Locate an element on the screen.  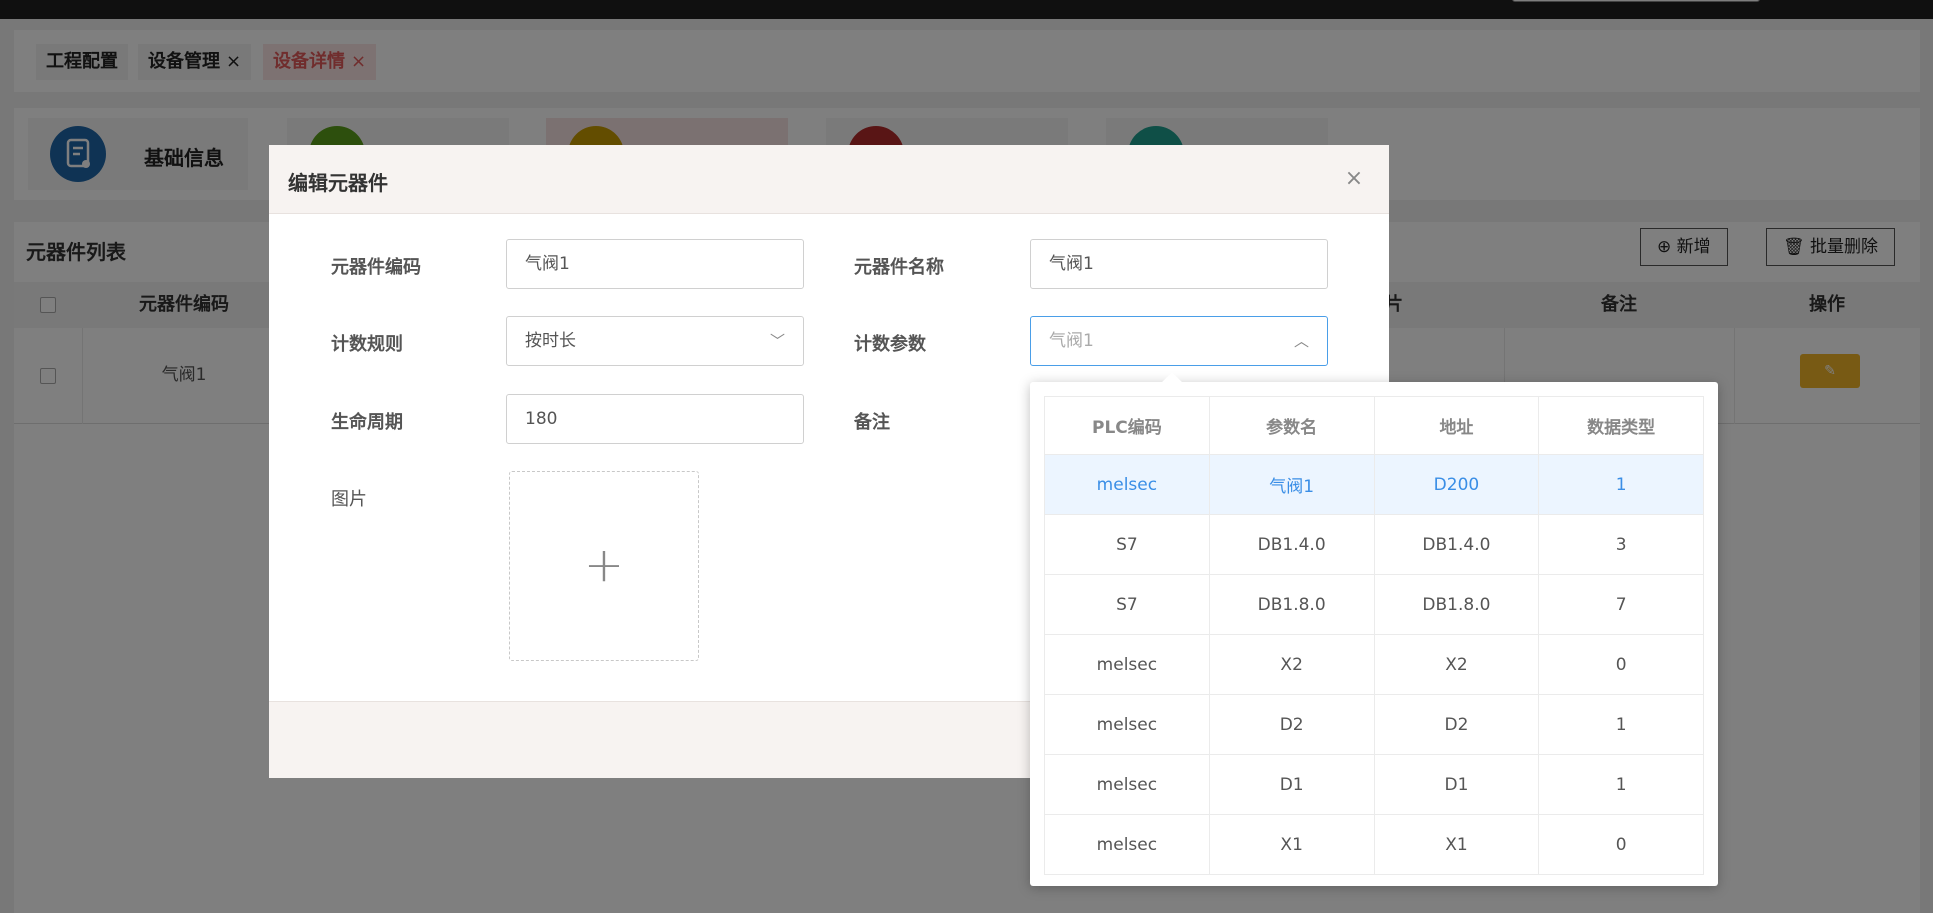
rule-value: 按时长 is located at coordinates (550, 341).